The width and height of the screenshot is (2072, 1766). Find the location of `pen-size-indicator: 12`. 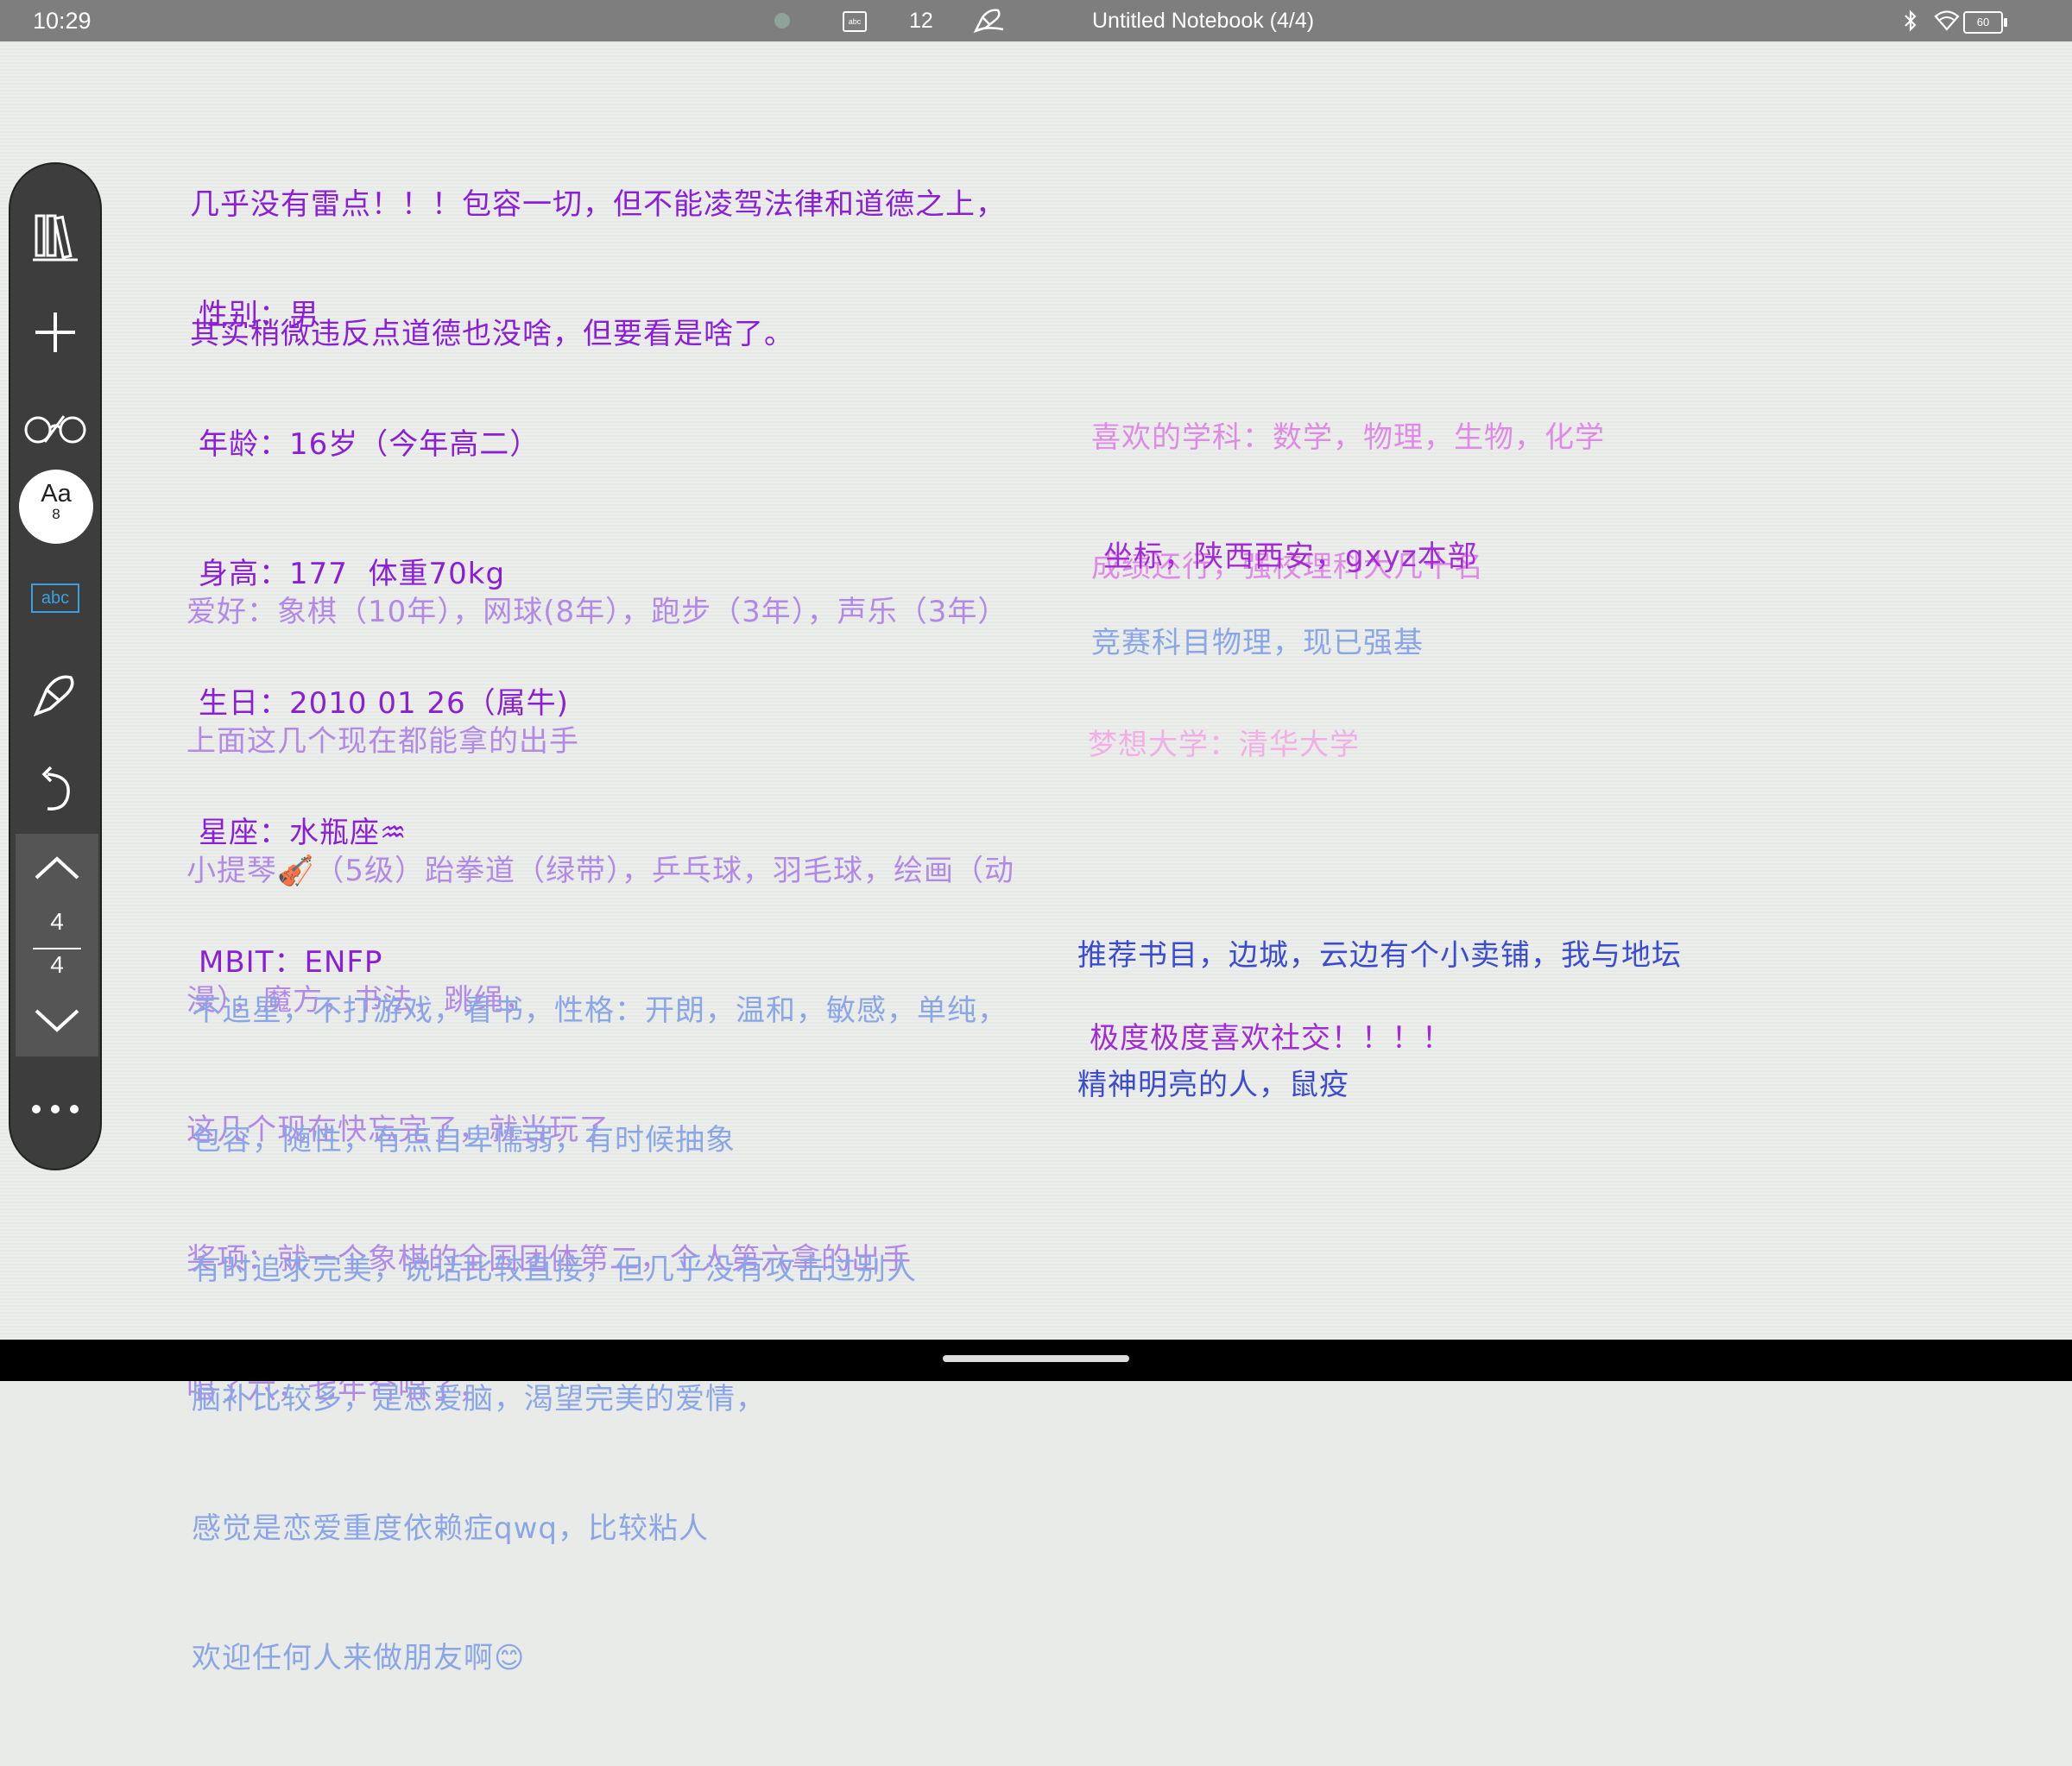

pen-size-indicator: 12 is located at coordinates (921, 20).